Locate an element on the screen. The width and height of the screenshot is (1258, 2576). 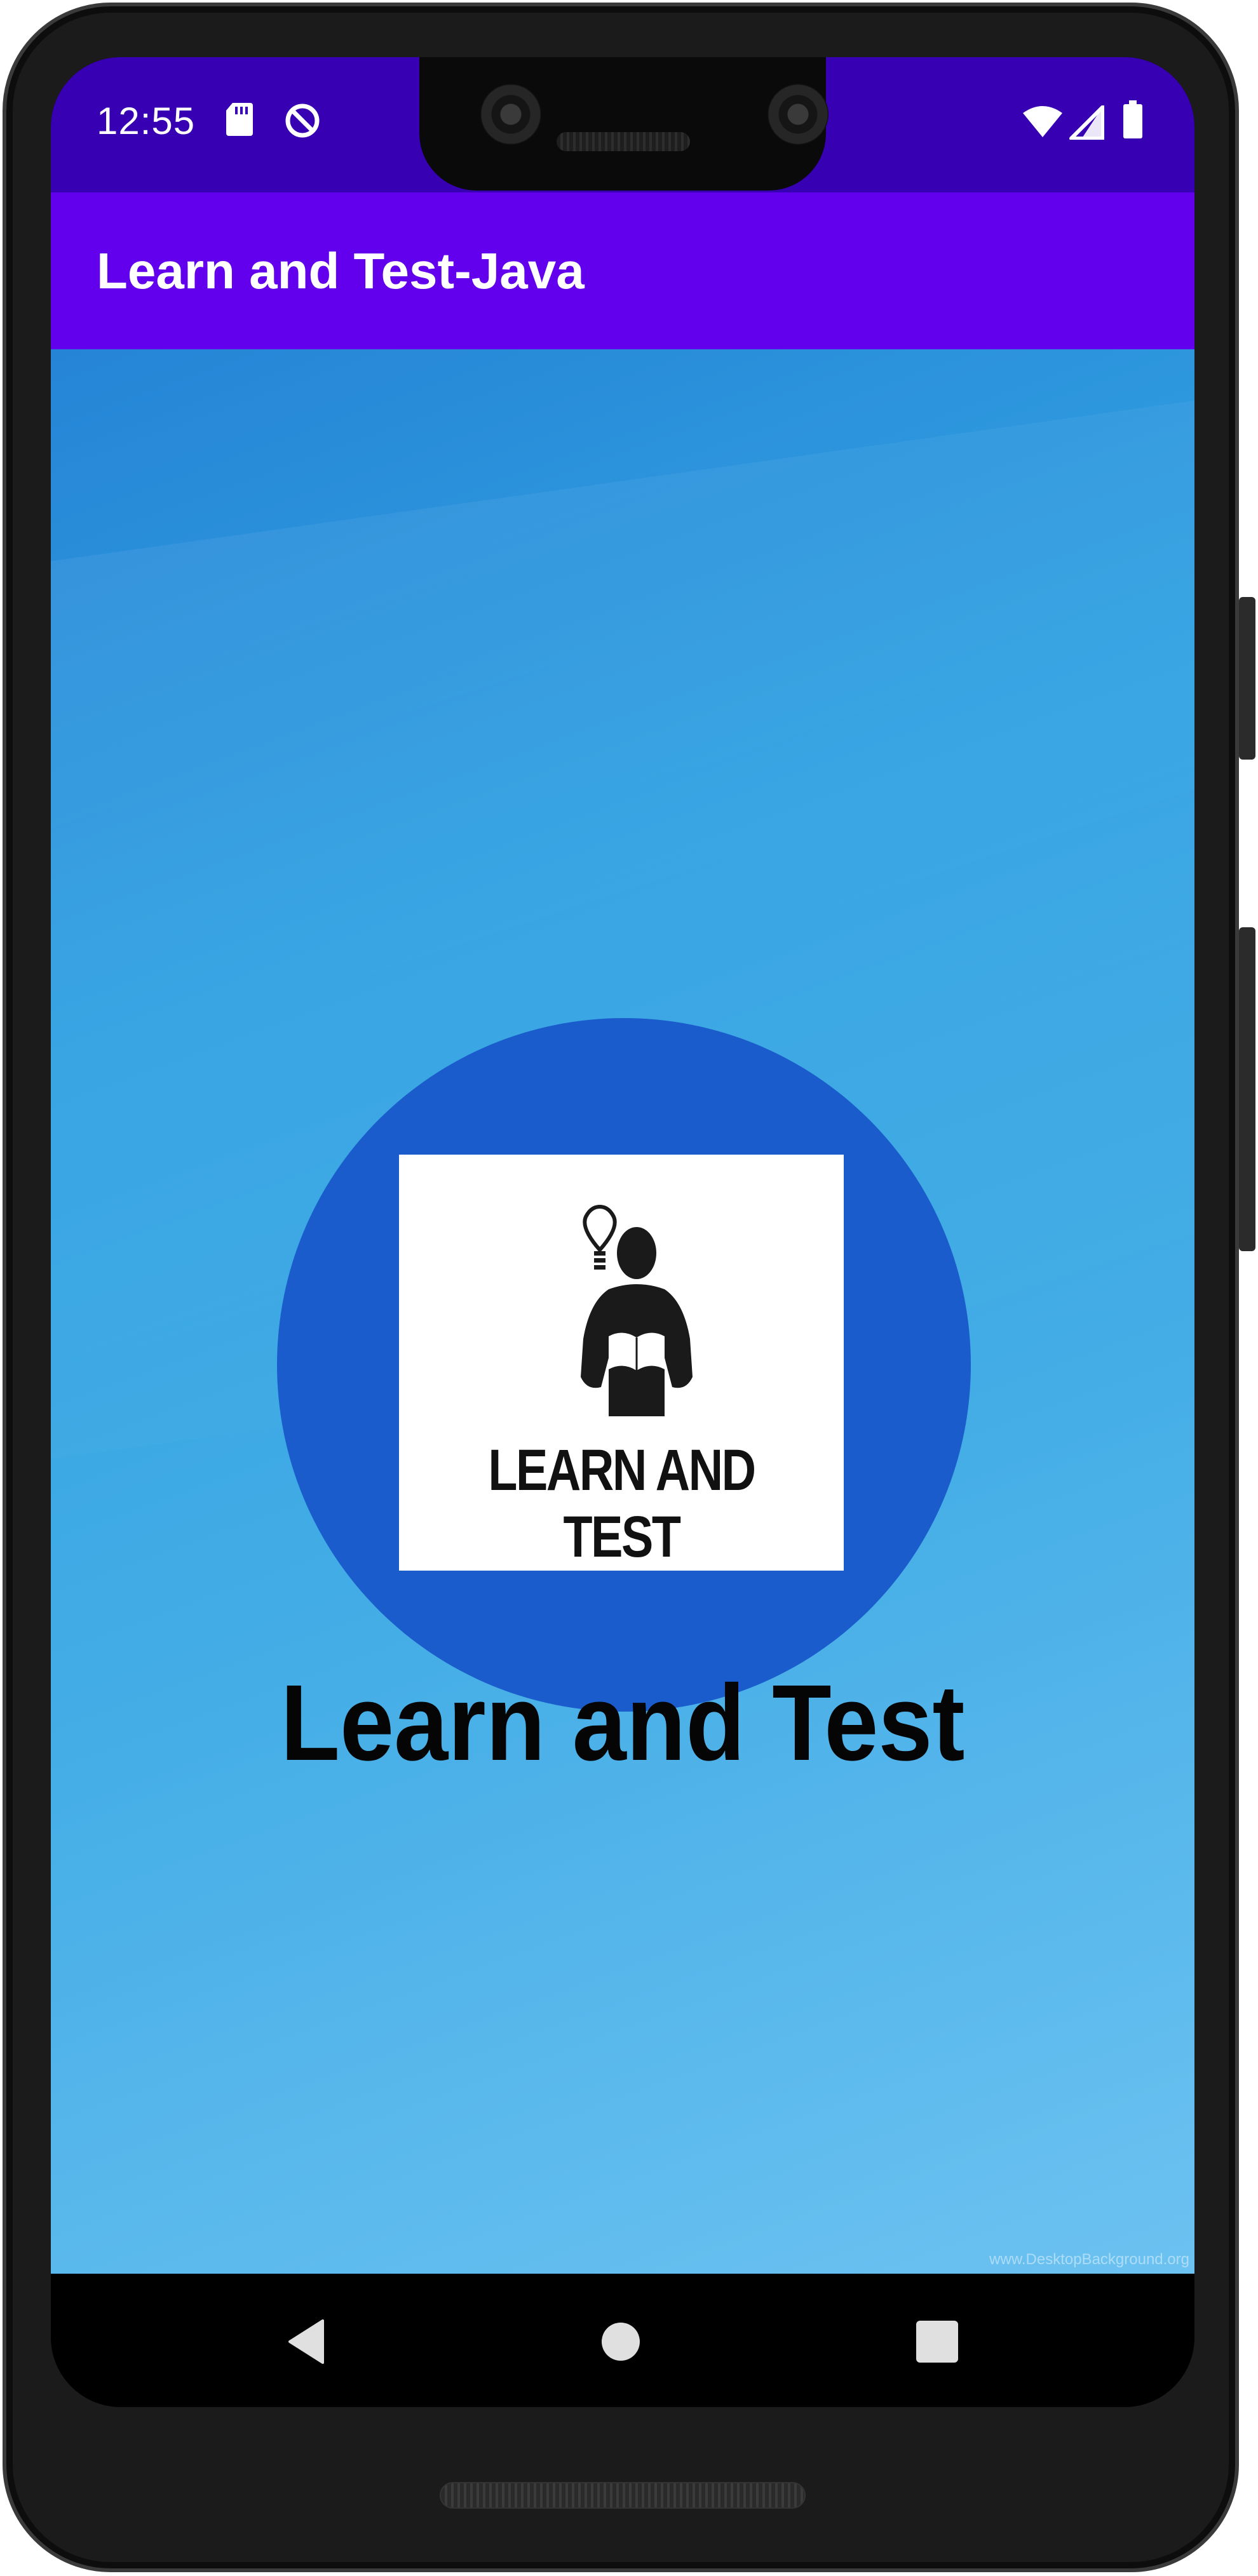
back-icon is located at coordinates (309, 2341).